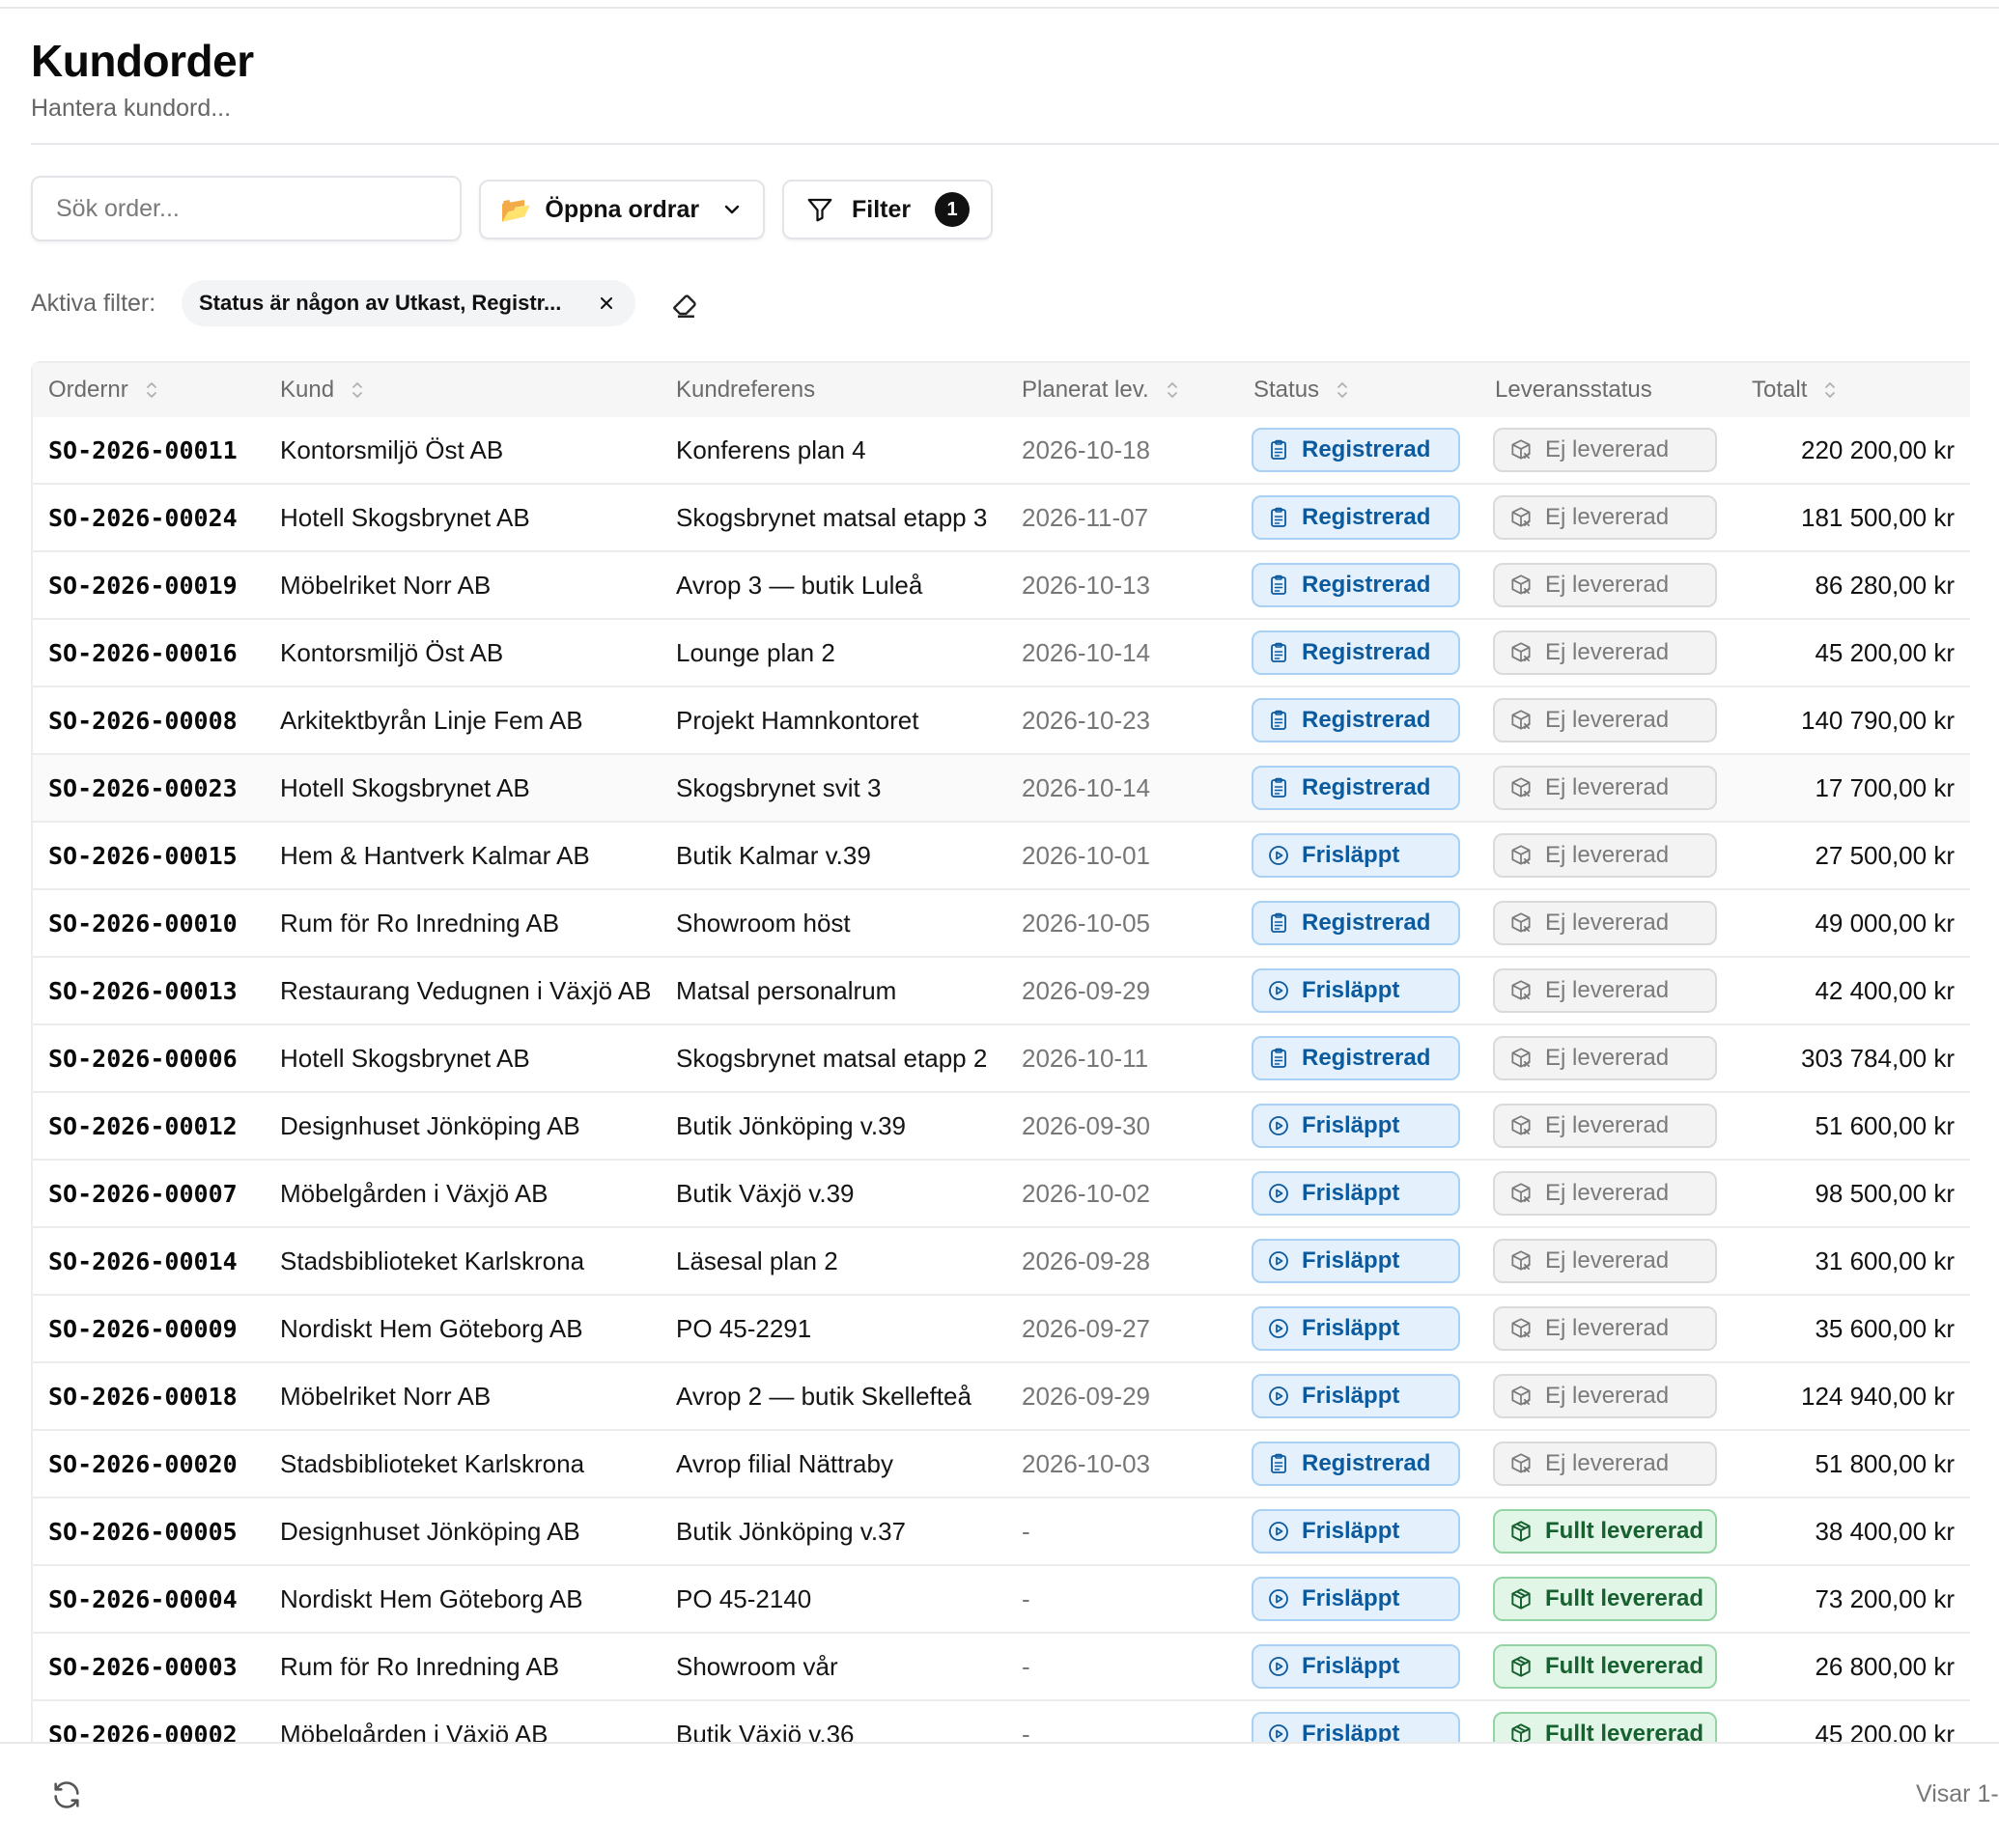 The width and height of the screenshot is (1999, 1848). What do you see at coordinates (149, 1532) in the screenshot?
I see `order-number: SO-2026-00005` at bounding box center [149, 1532].